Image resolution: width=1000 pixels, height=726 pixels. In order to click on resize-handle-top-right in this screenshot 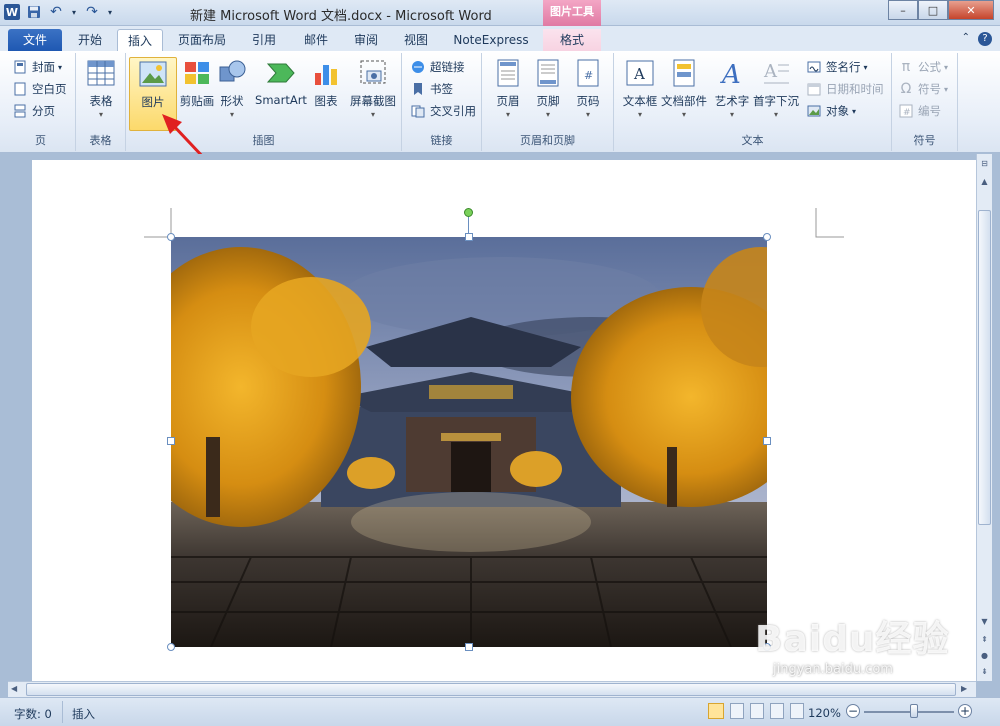, I will do `click(767, 237)`.